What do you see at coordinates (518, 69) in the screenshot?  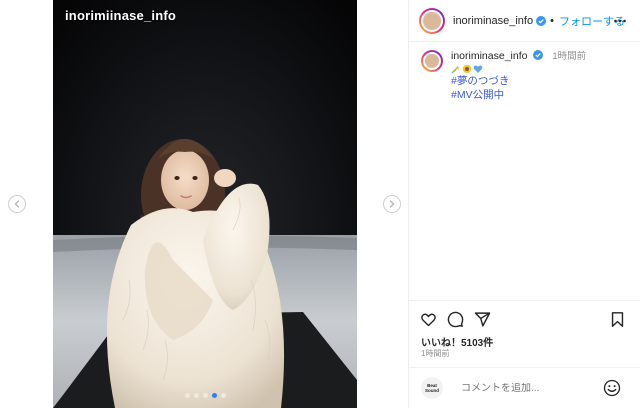 I see `caption-emojis` at bounding box center [518, 69].